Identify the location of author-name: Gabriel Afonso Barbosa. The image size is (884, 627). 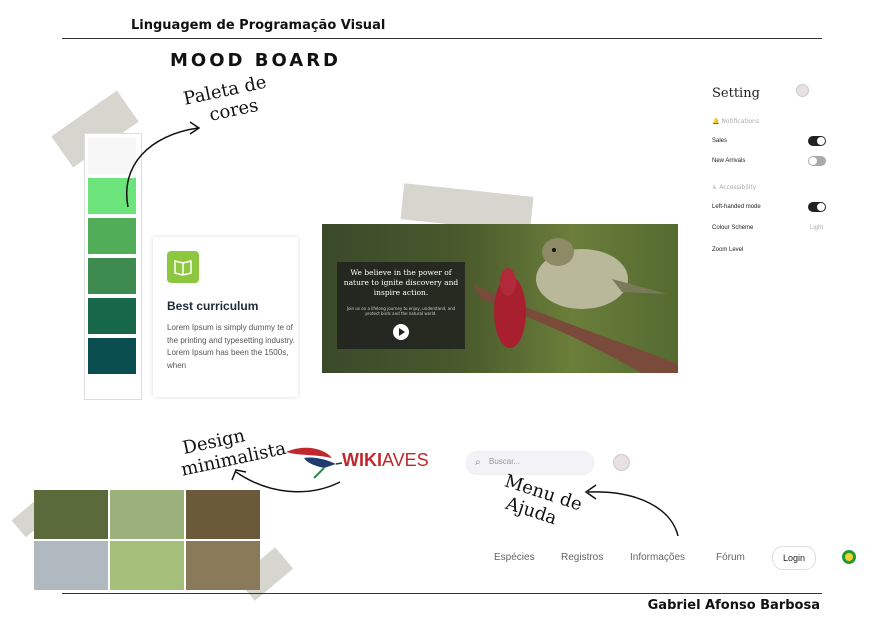
(733, 605).